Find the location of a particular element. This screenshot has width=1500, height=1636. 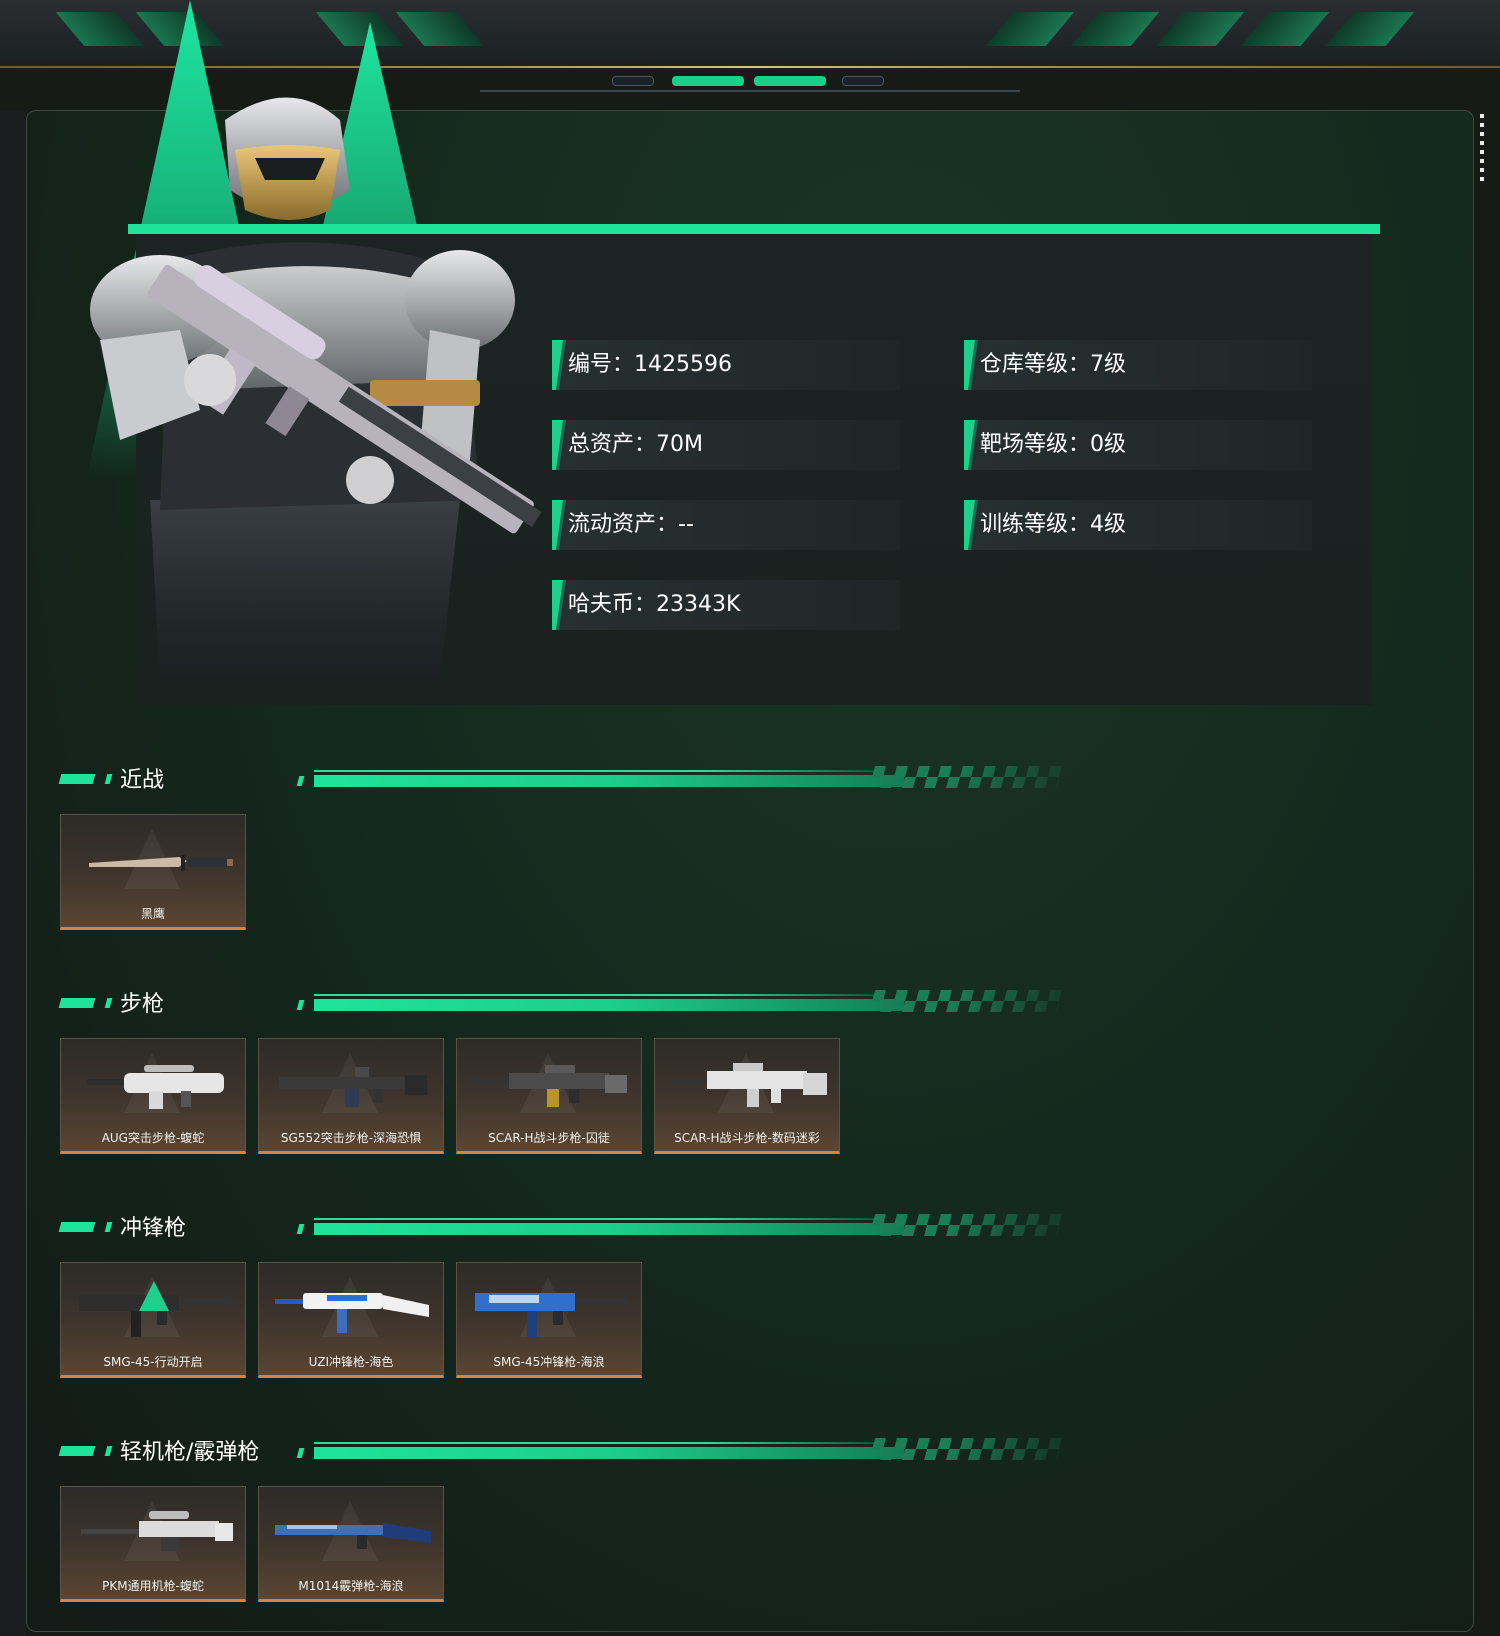

weapon-card: SG552突击步枪-深海恐惧 is located at coordinates (351, 1096).